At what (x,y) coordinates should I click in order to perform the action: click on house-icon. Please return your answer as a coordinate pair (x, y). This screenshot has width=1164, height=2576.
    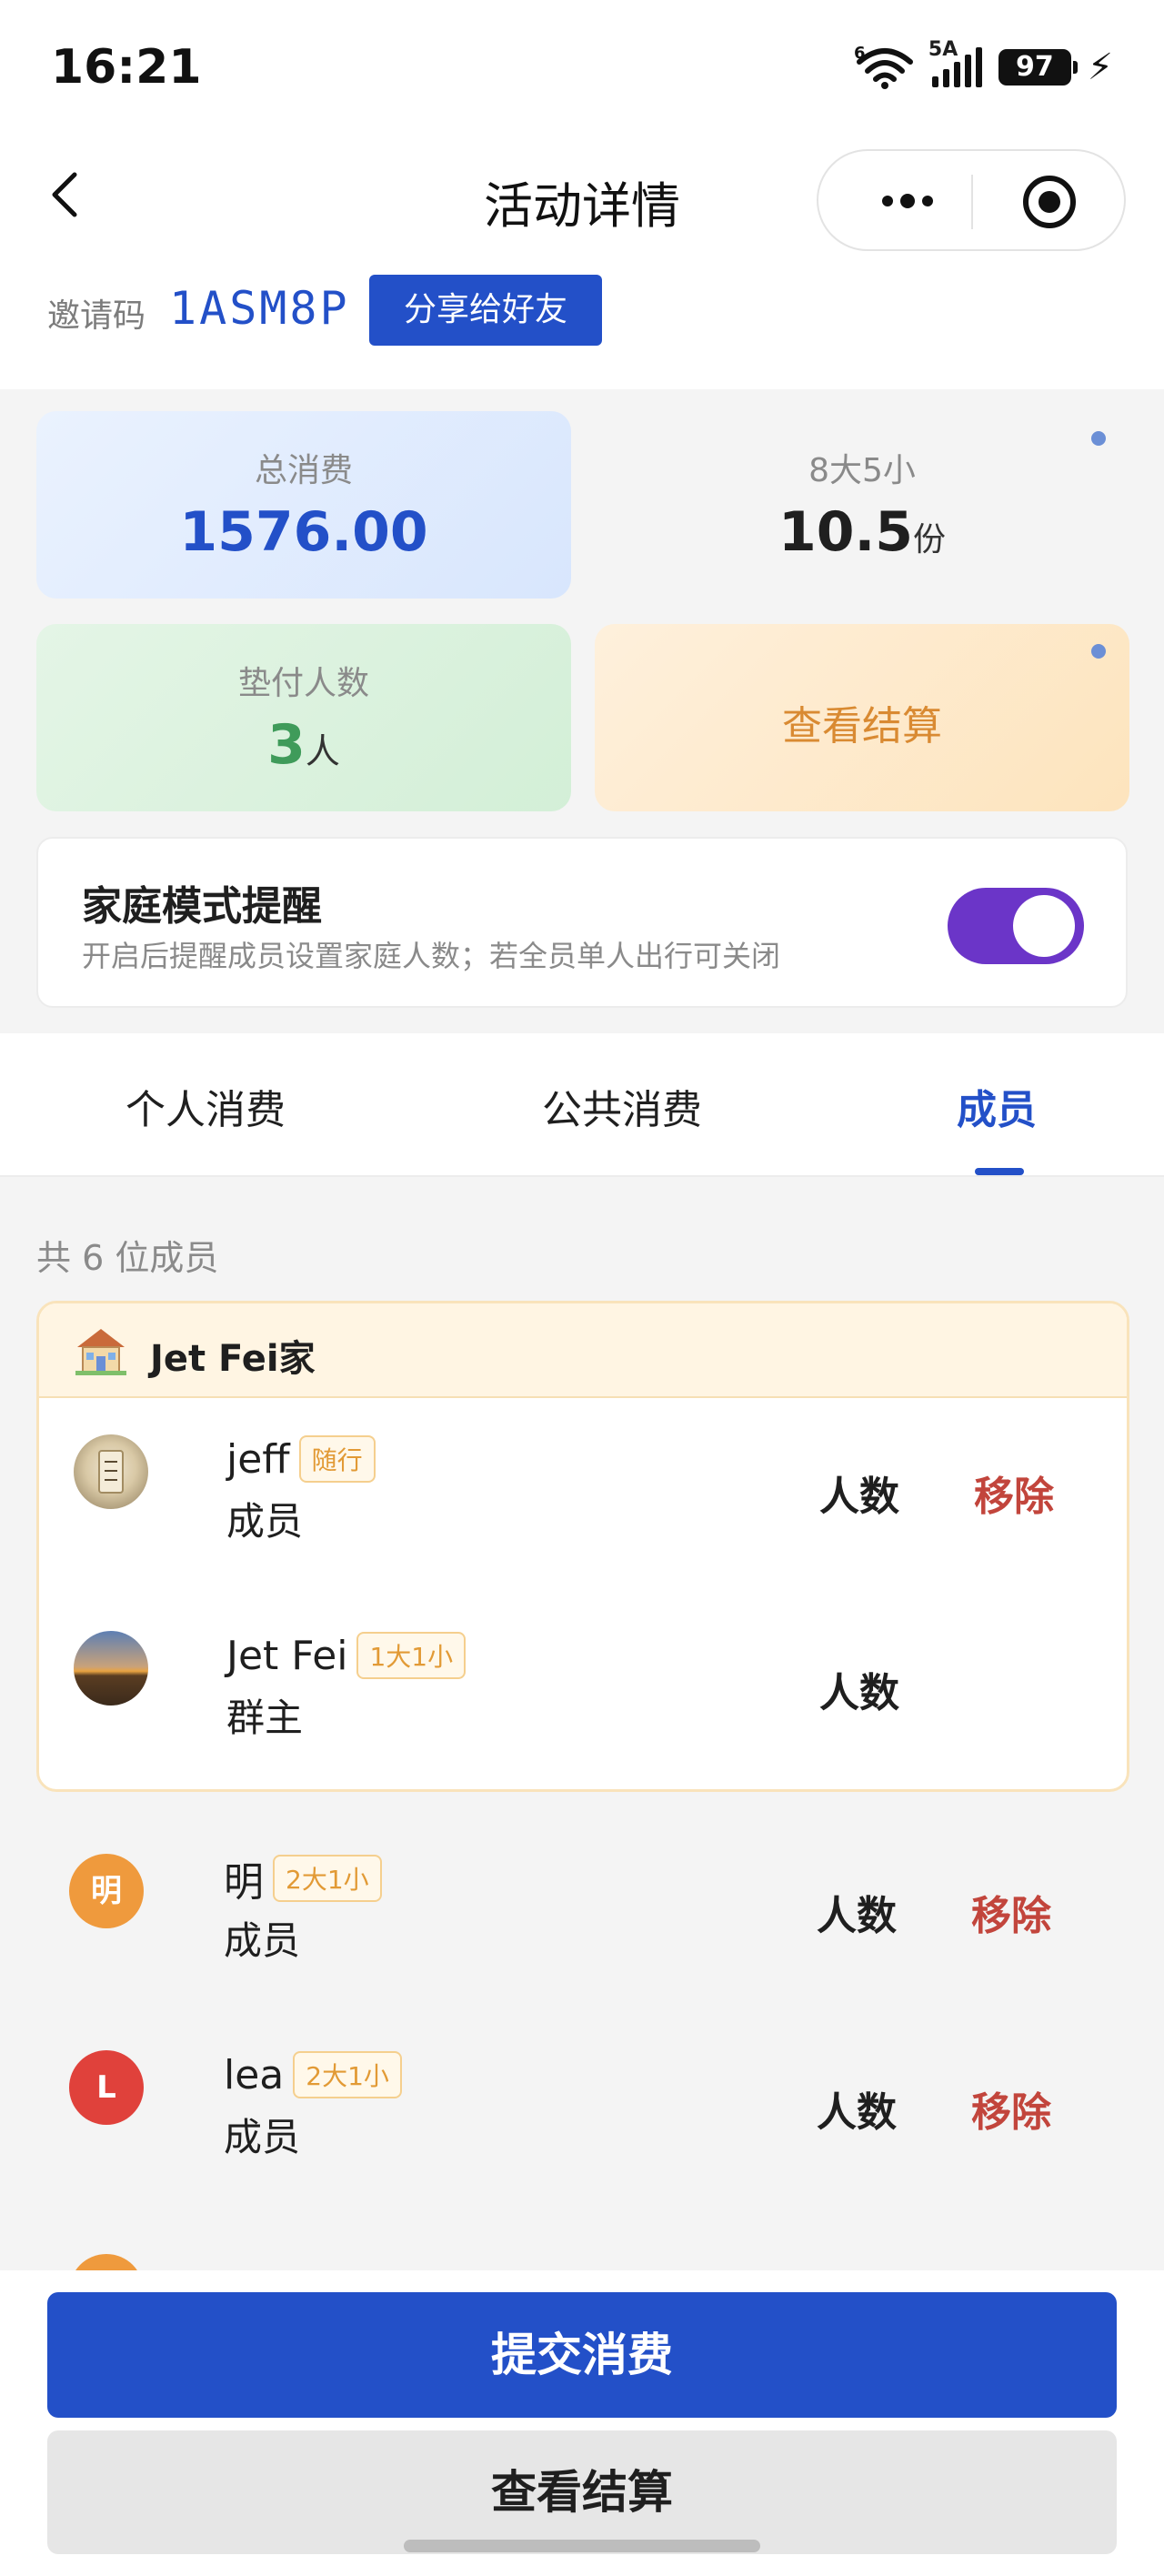
    Looking at the image, I should click on (101, 1352).